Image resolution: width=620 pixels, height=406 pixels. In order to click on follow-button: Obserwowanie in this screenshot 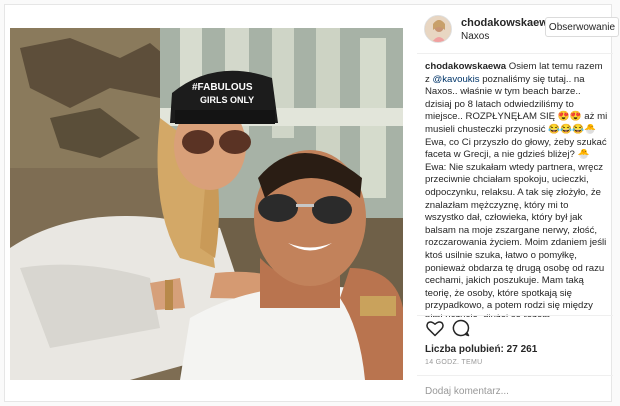, I will do `click(582, 27)`.